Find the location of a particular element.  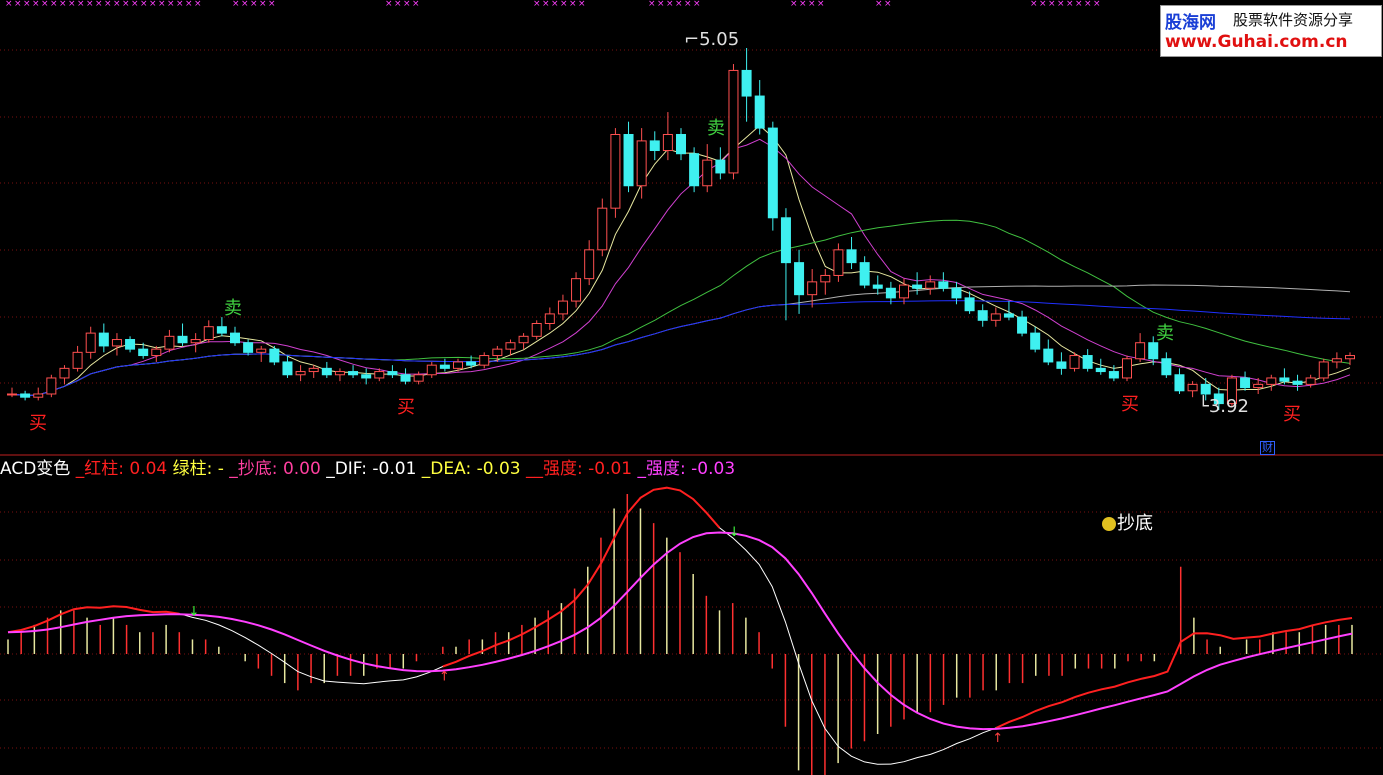

red-strength-line is located at coordinates (581, 577).